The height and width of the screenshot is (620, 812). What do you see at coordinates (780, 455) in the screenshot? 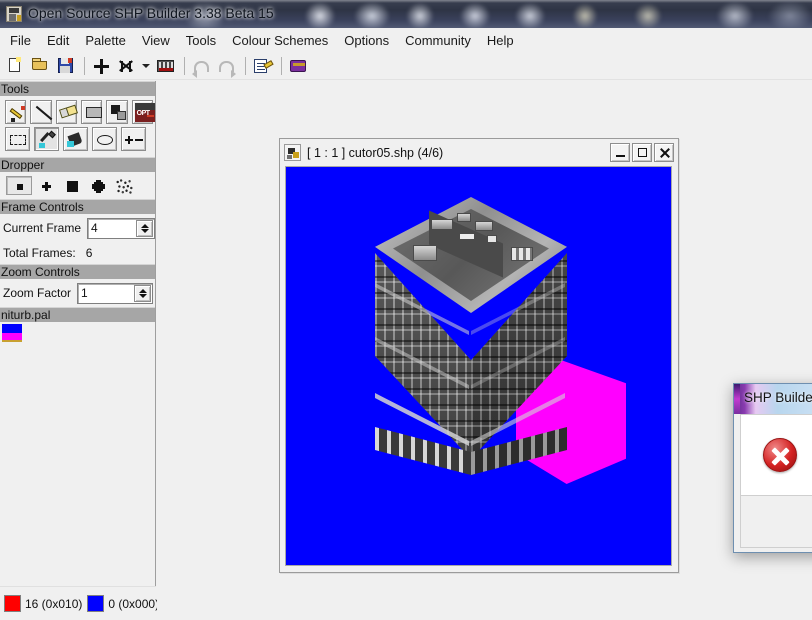
I see `error-icon` at bounding box center [780, 455].